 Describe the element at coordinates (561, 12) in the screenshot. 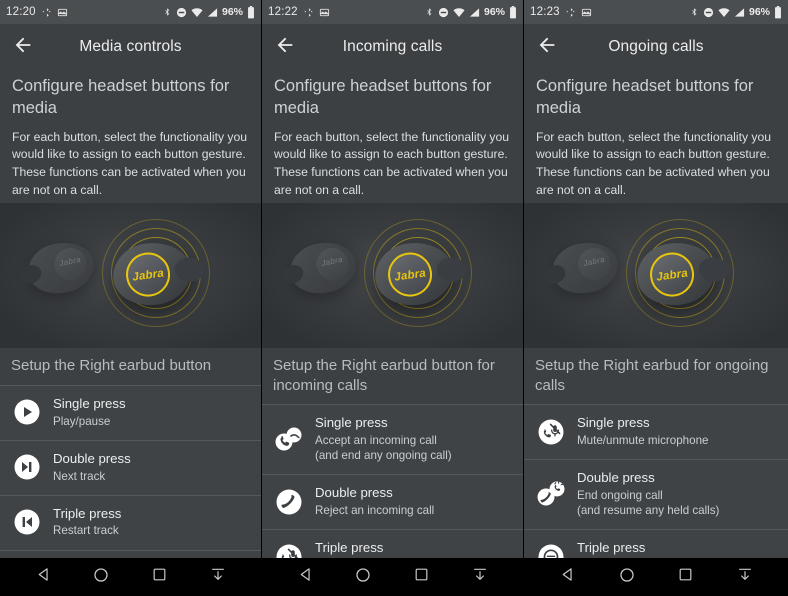

I see `status-bar-left: 12:23` at that location.